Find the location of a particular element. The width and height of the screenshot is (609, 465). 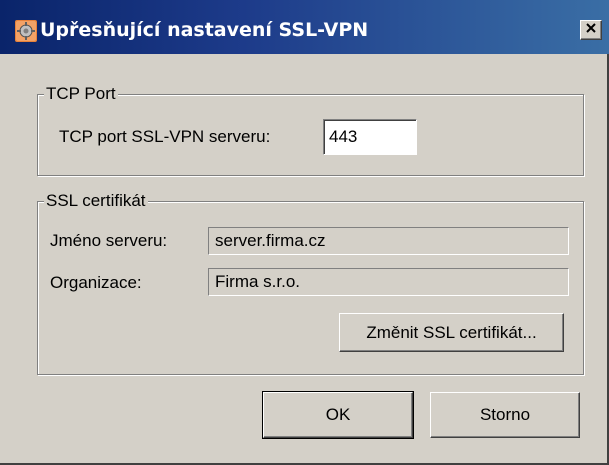

ssl-certificate-group-legend: SSL certifikát is located at coordinates (96, 201).